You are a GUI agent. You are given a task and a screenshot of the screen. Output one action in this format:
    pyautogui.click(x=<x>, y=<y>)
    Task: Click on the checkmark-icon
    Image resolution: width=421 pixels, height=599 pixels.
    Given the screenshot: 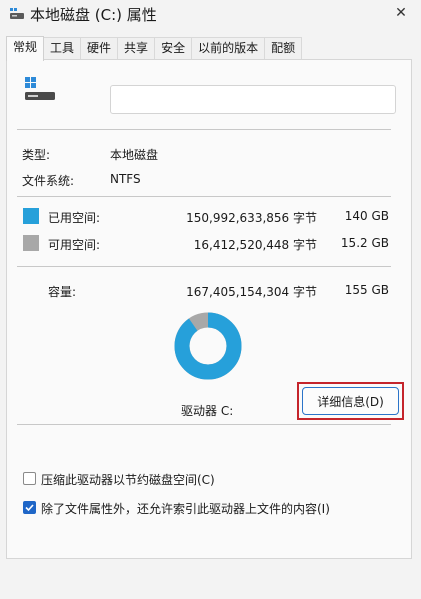 What is the action you would take?
    pyautogui.click(x=29, y=508)
    